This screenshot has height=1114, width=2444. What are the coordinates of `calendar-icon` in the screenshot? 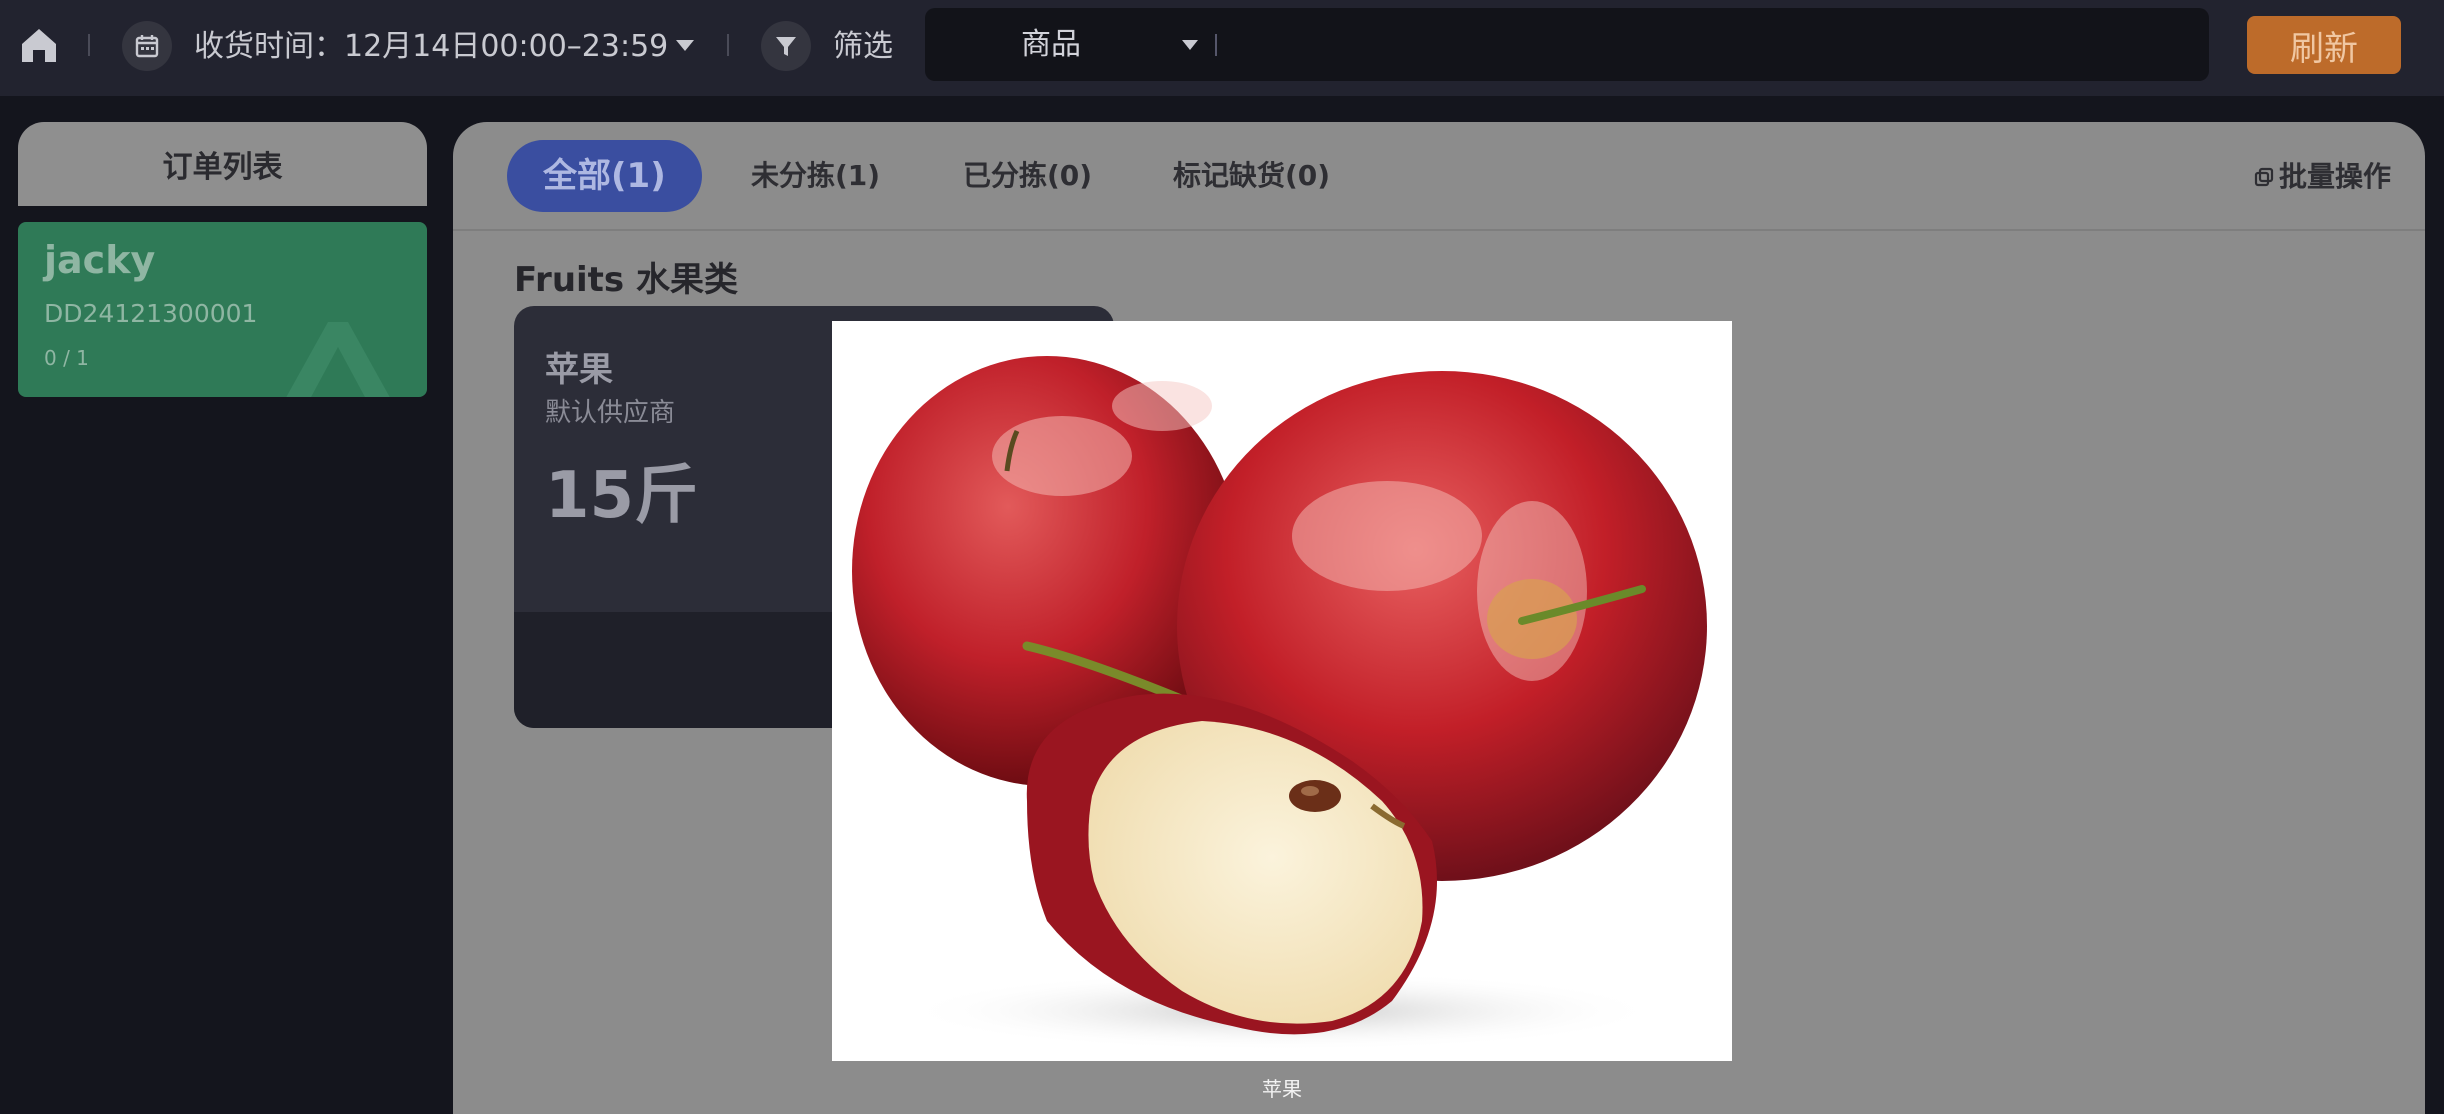 It's located at (147, 46).